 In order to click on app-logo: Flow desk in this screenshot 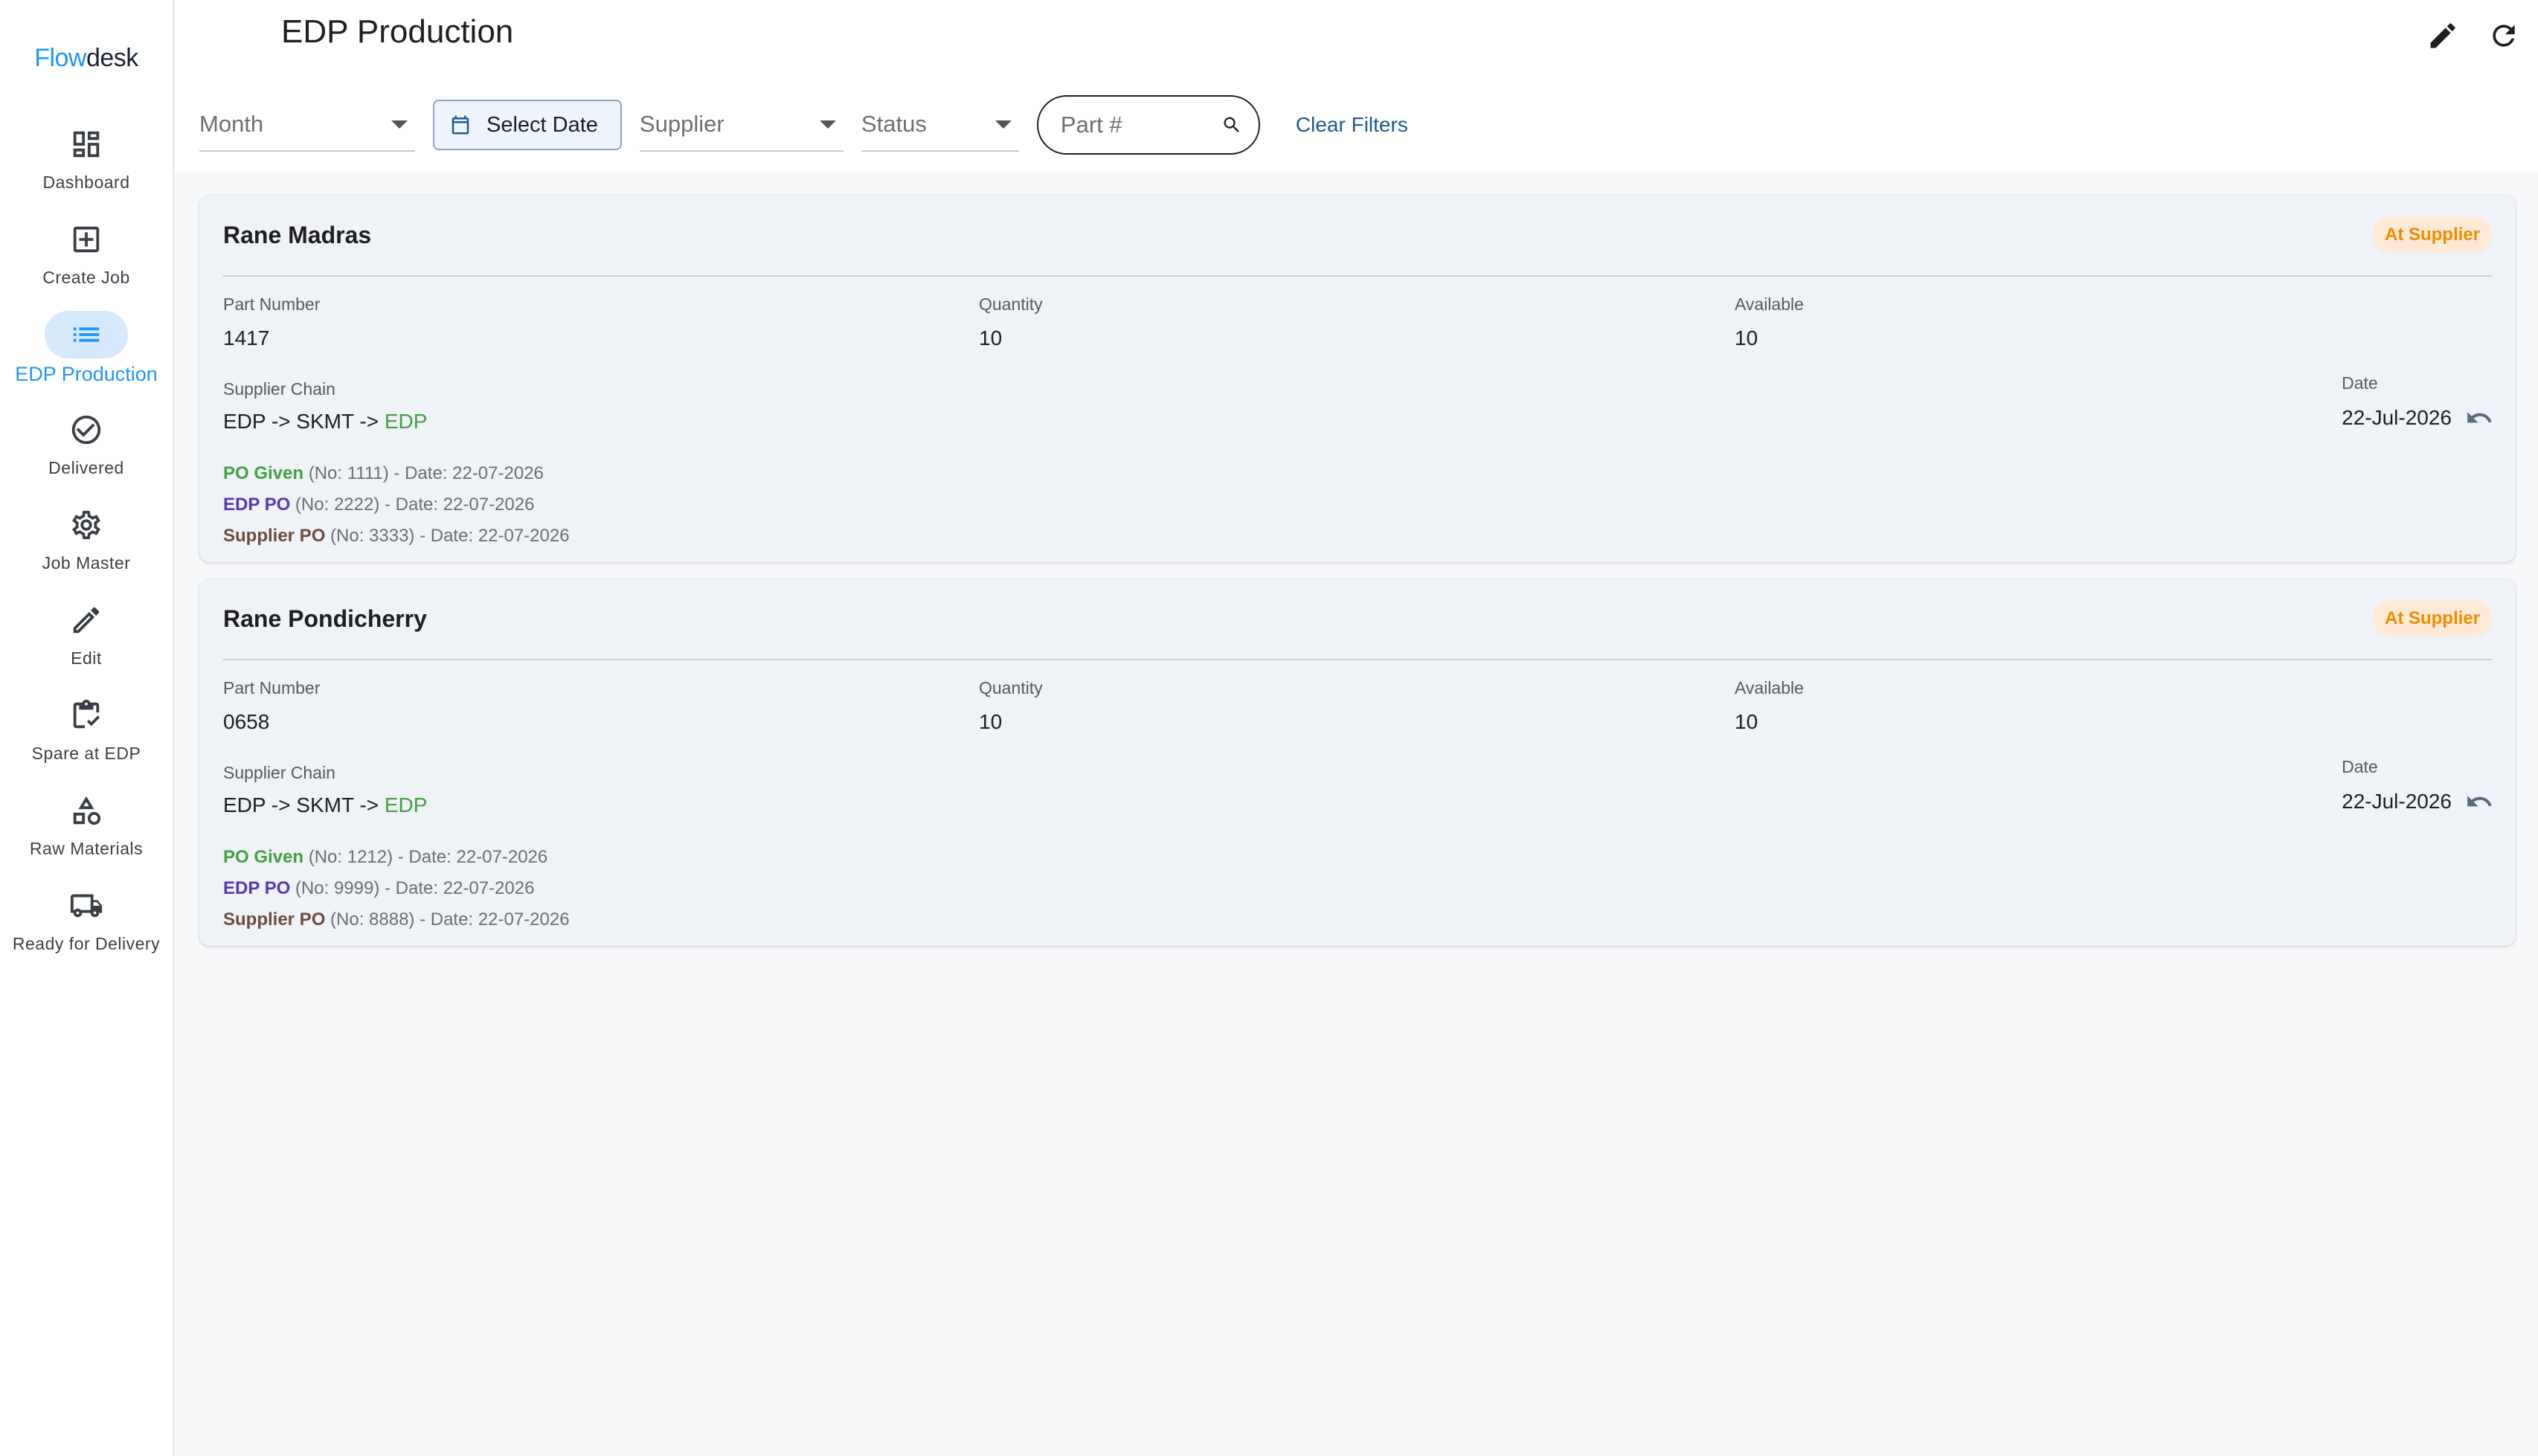, I will do `click(86, 58)`.